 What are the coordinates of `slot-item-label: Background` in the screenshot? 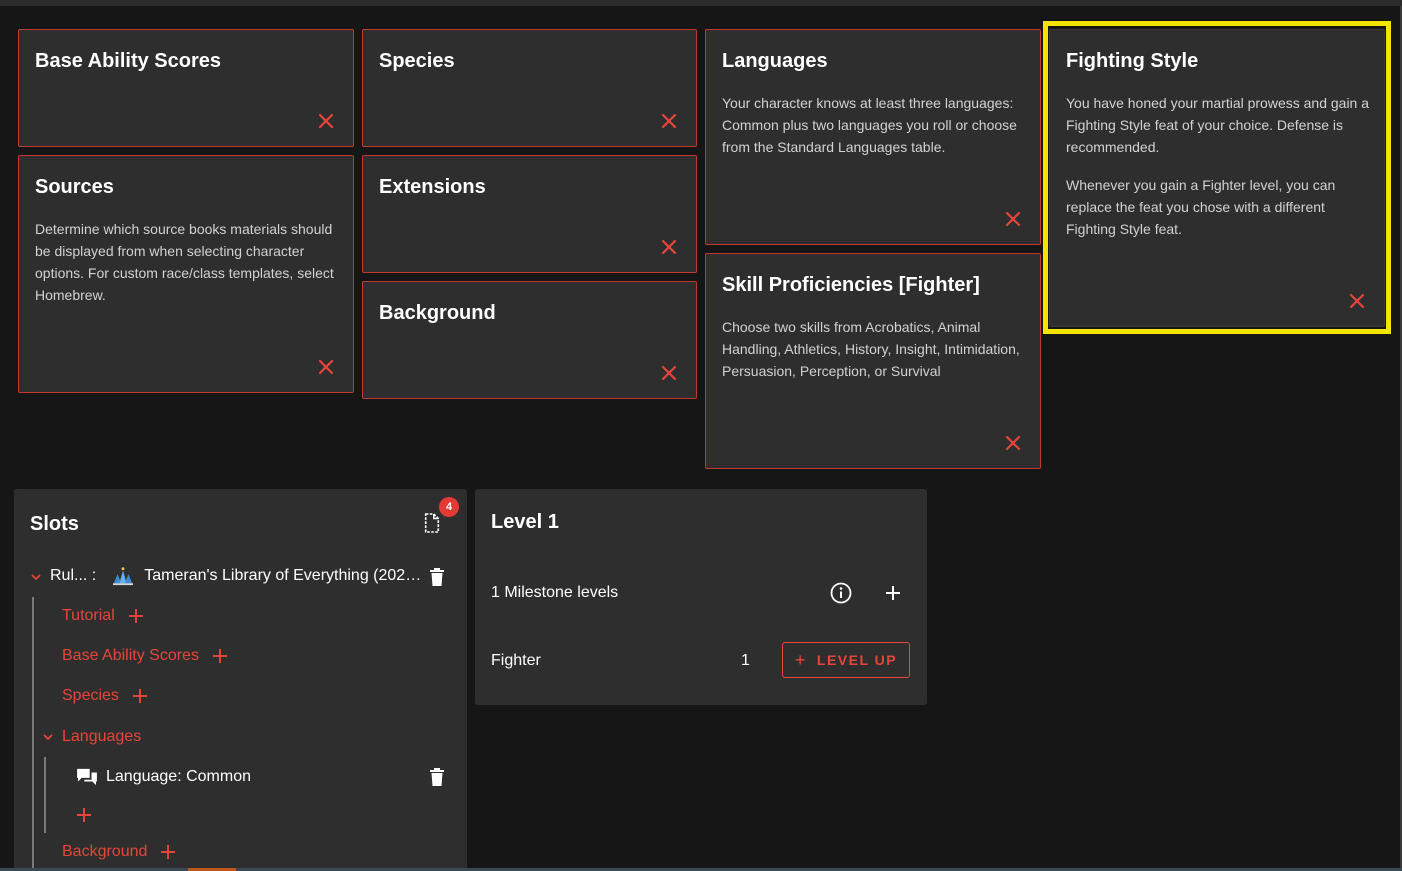 It's located at (105, 851).